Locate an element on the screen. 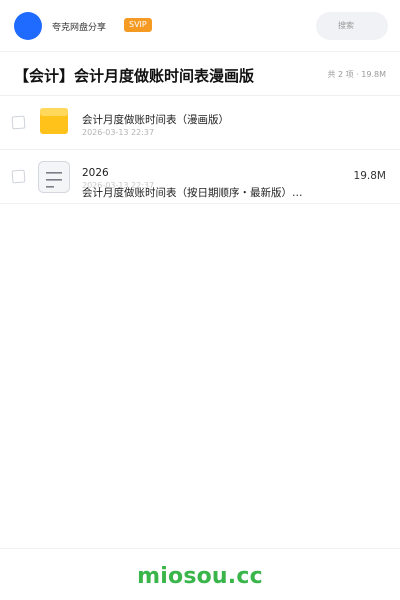 Image resolution: width=400 pixels, height=600 pixels. file-name-prefix: 2026 is located at coordinates (95, 173).